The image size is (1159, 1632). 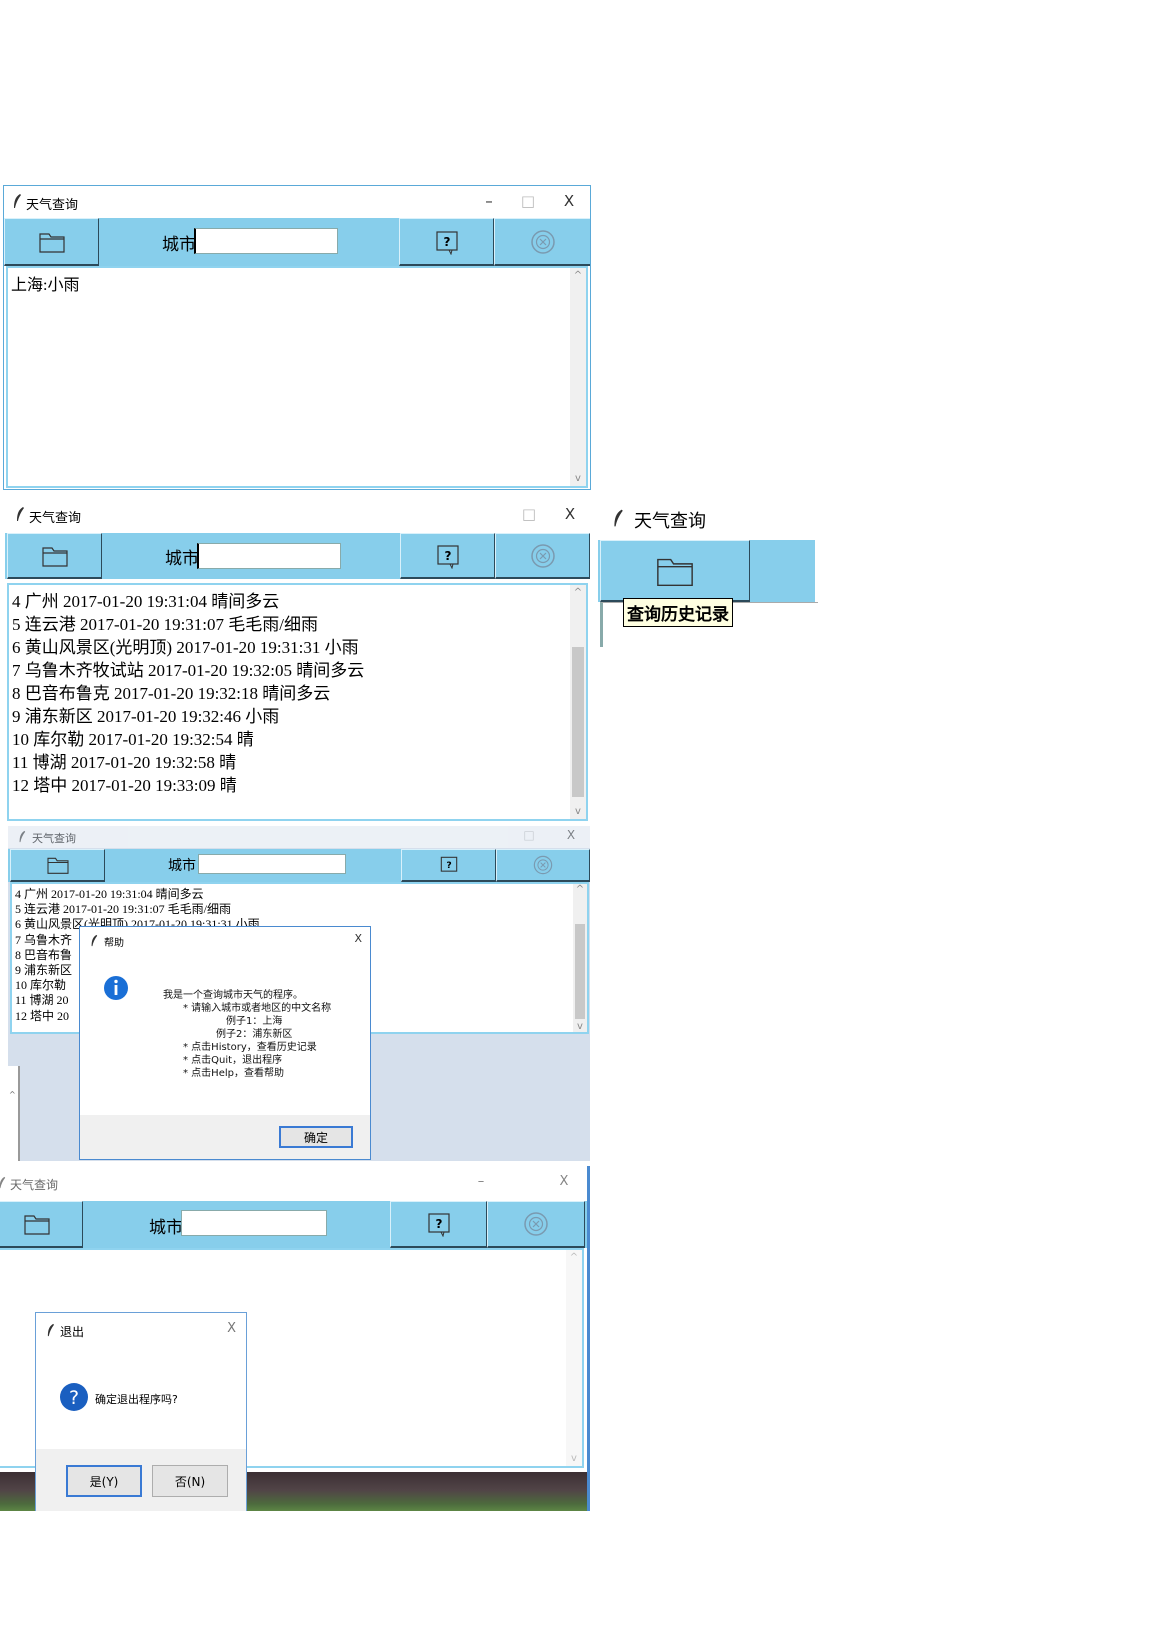 What do you see at coordinates (254, 1034) in the screenshot?
I see `help-line: 例子2：浦东新区` at bounding box center [254, 1034].